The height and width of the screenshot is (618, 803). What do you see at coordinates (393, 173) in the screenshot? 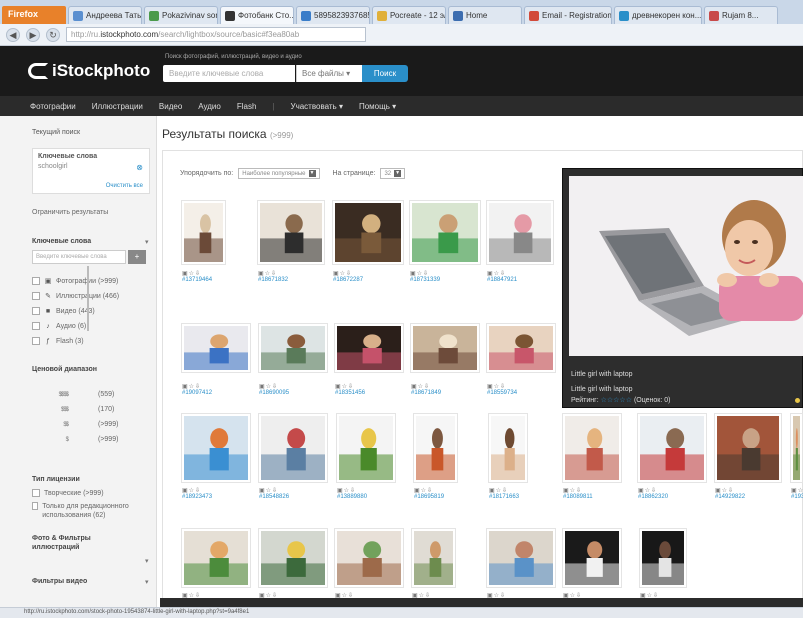
I see `per-page-select: 32 ▼` at bounding box center [393, 173].